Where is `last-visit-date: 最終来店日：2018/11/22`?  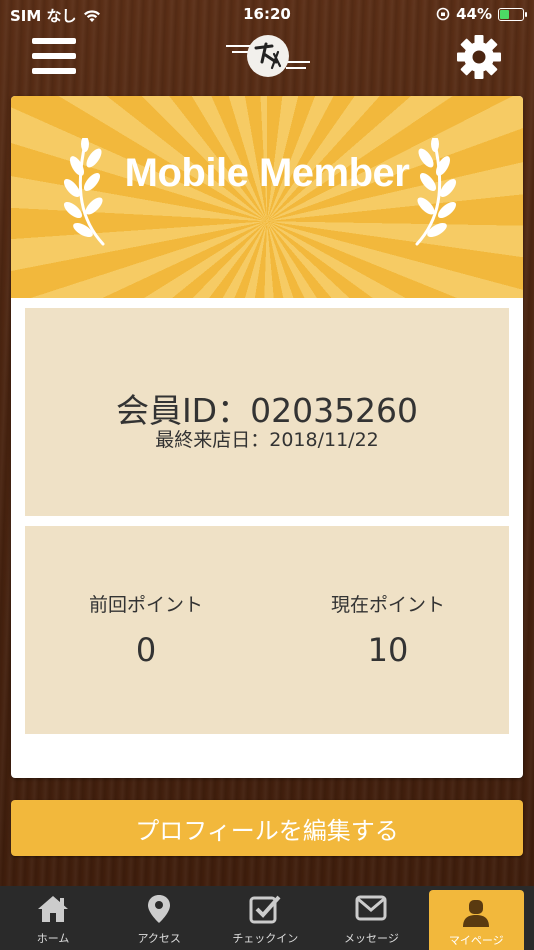
last-visit-date: 最終来店日：2018/11/22 is located at coordinates (267, 440).